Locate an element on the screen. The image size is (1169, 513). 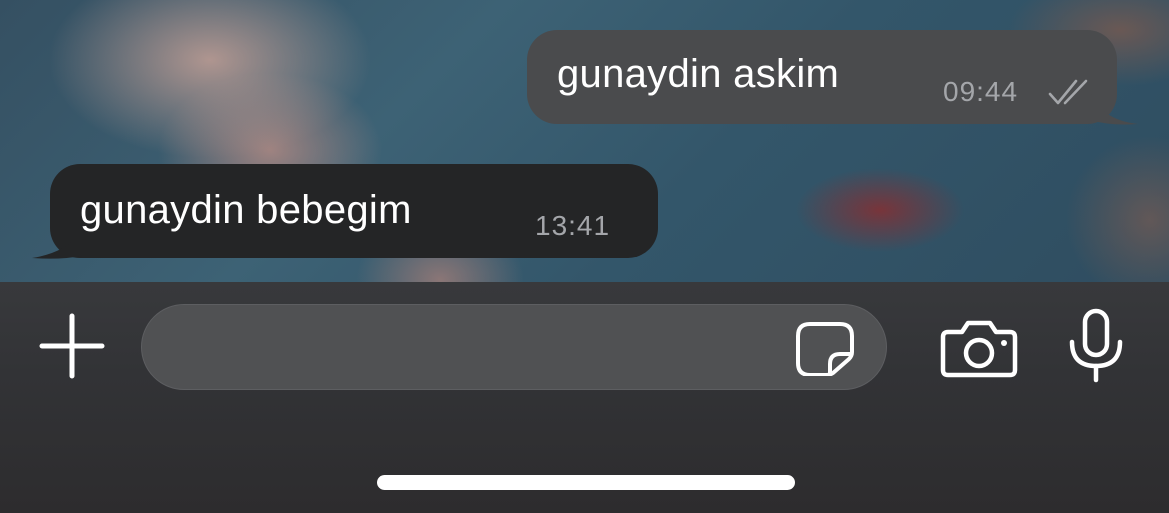
incoming-bubble-tail is located at coordinates (57, 243).